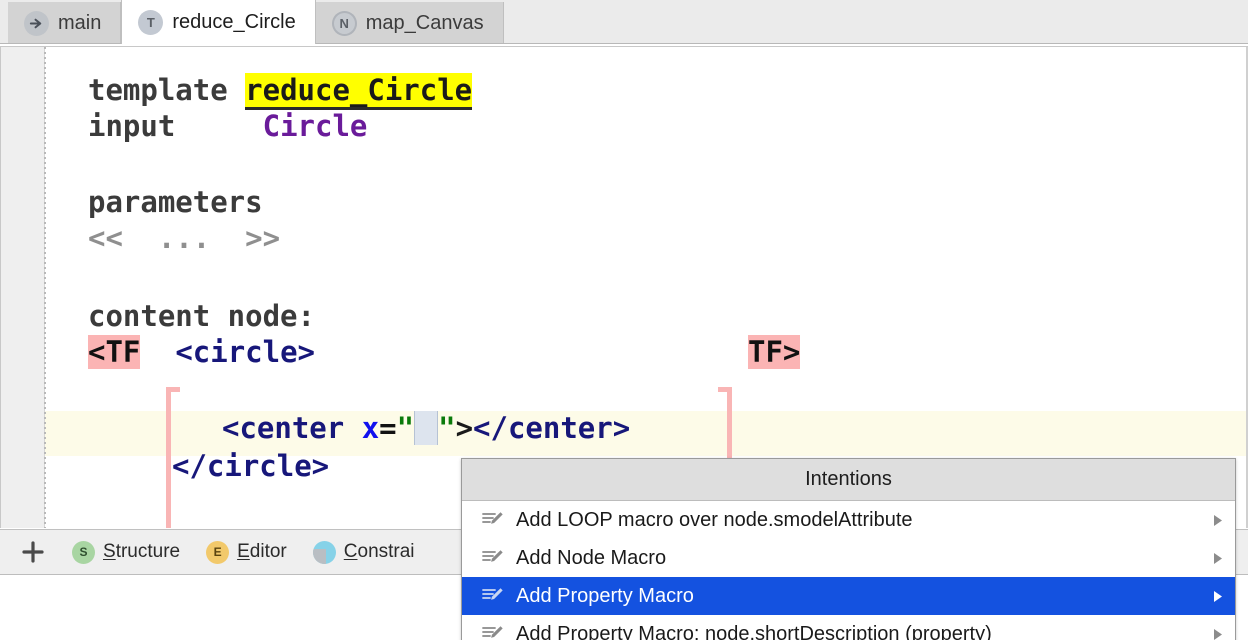 Image resolution: width=1248 pixels, height=640 pixels. I want to click on tab-main-label: main, so click(80, 22).